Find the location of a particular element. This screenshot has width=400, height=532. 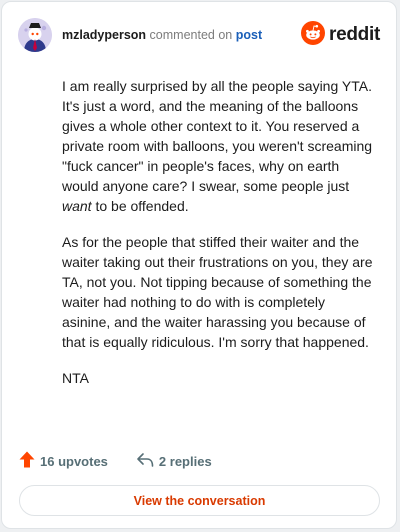

comment-paragraph-3: NTA is located at coordinates (75, 378).